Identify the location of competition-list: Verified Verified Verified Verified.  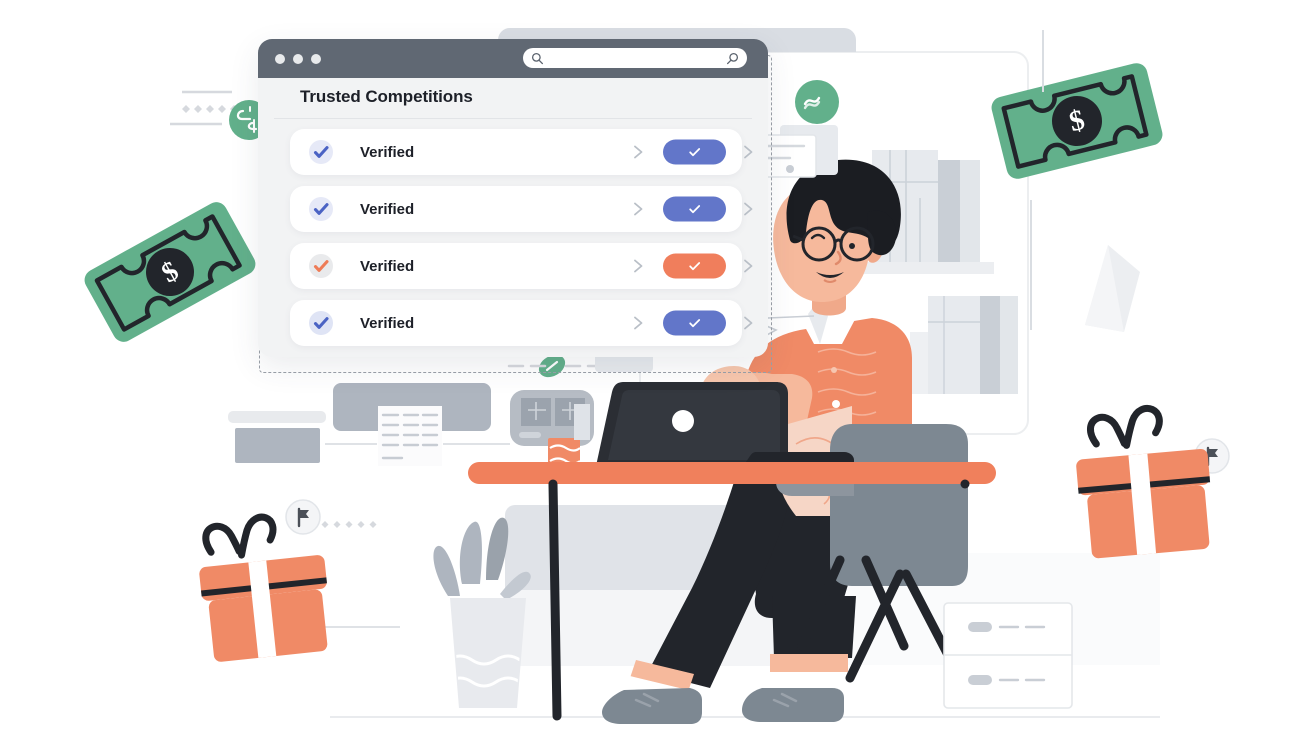
(521, 243).